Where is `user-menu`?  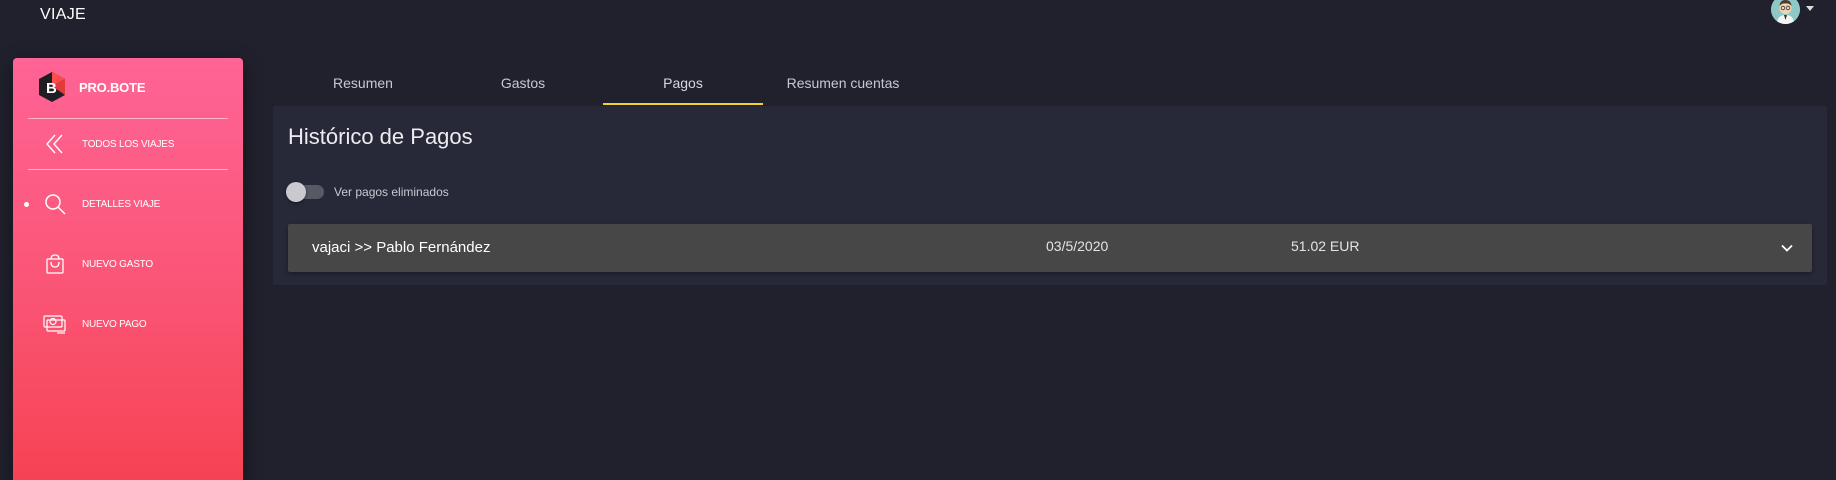 user-menu is located at coordinates (1792, 12).